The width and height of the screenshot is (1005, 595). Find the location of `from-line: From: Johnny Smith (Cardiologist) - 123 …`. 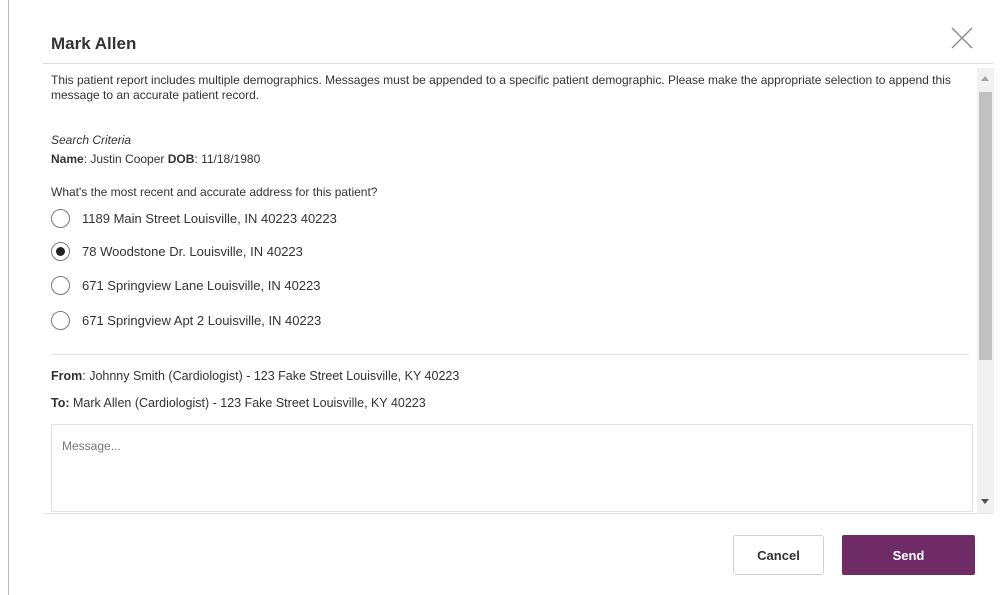

from-line: From: Johnny Smith (Cardiologist) - 123 … is located at coordinates (255, 376).